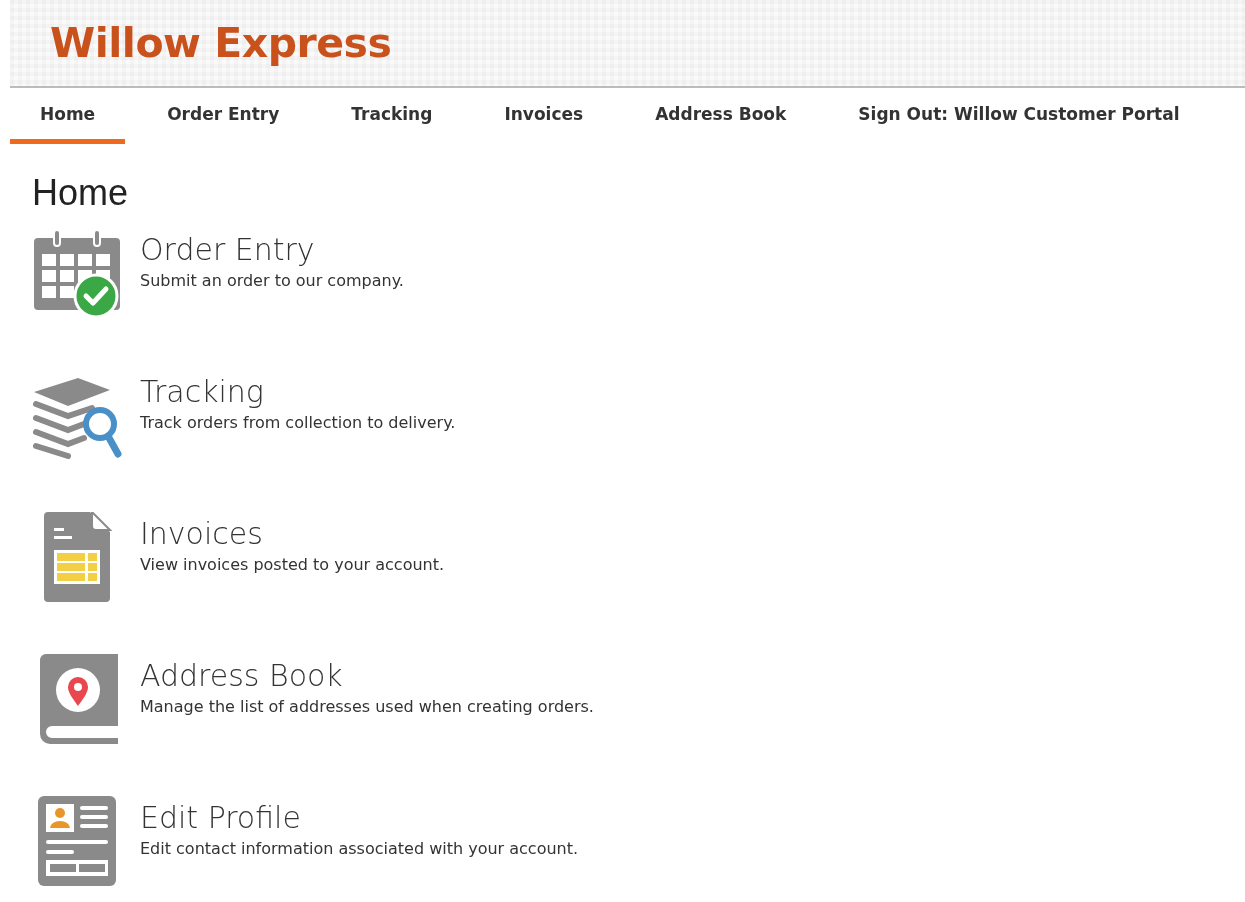 This screenshot has width=1245, height=902. Describe the element at coordinates (359, 848) in the screenshot. I see `item-description: Edit contact information associated with your account.` at that location.